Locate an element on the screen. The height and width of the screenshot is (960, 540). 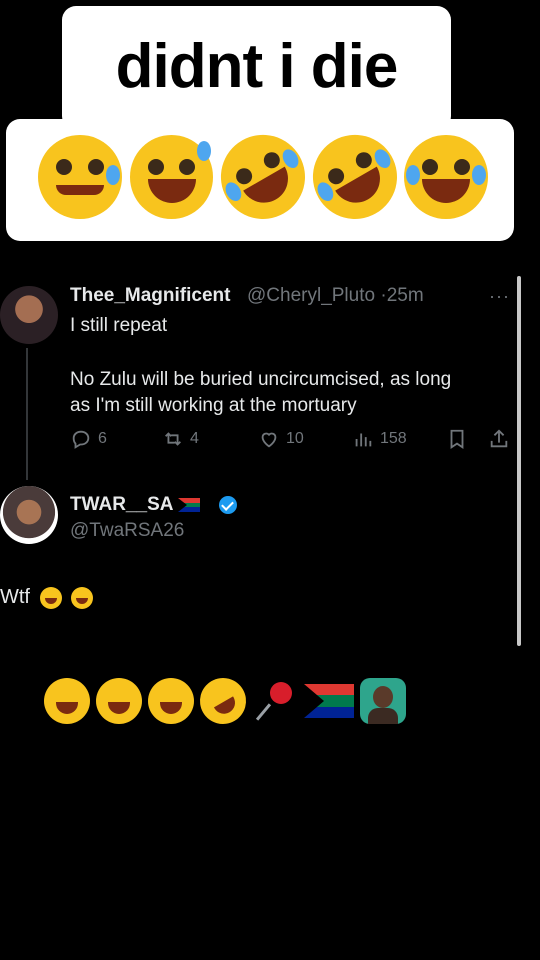
reply-text: Wtf is located at coordinates (47, 597).